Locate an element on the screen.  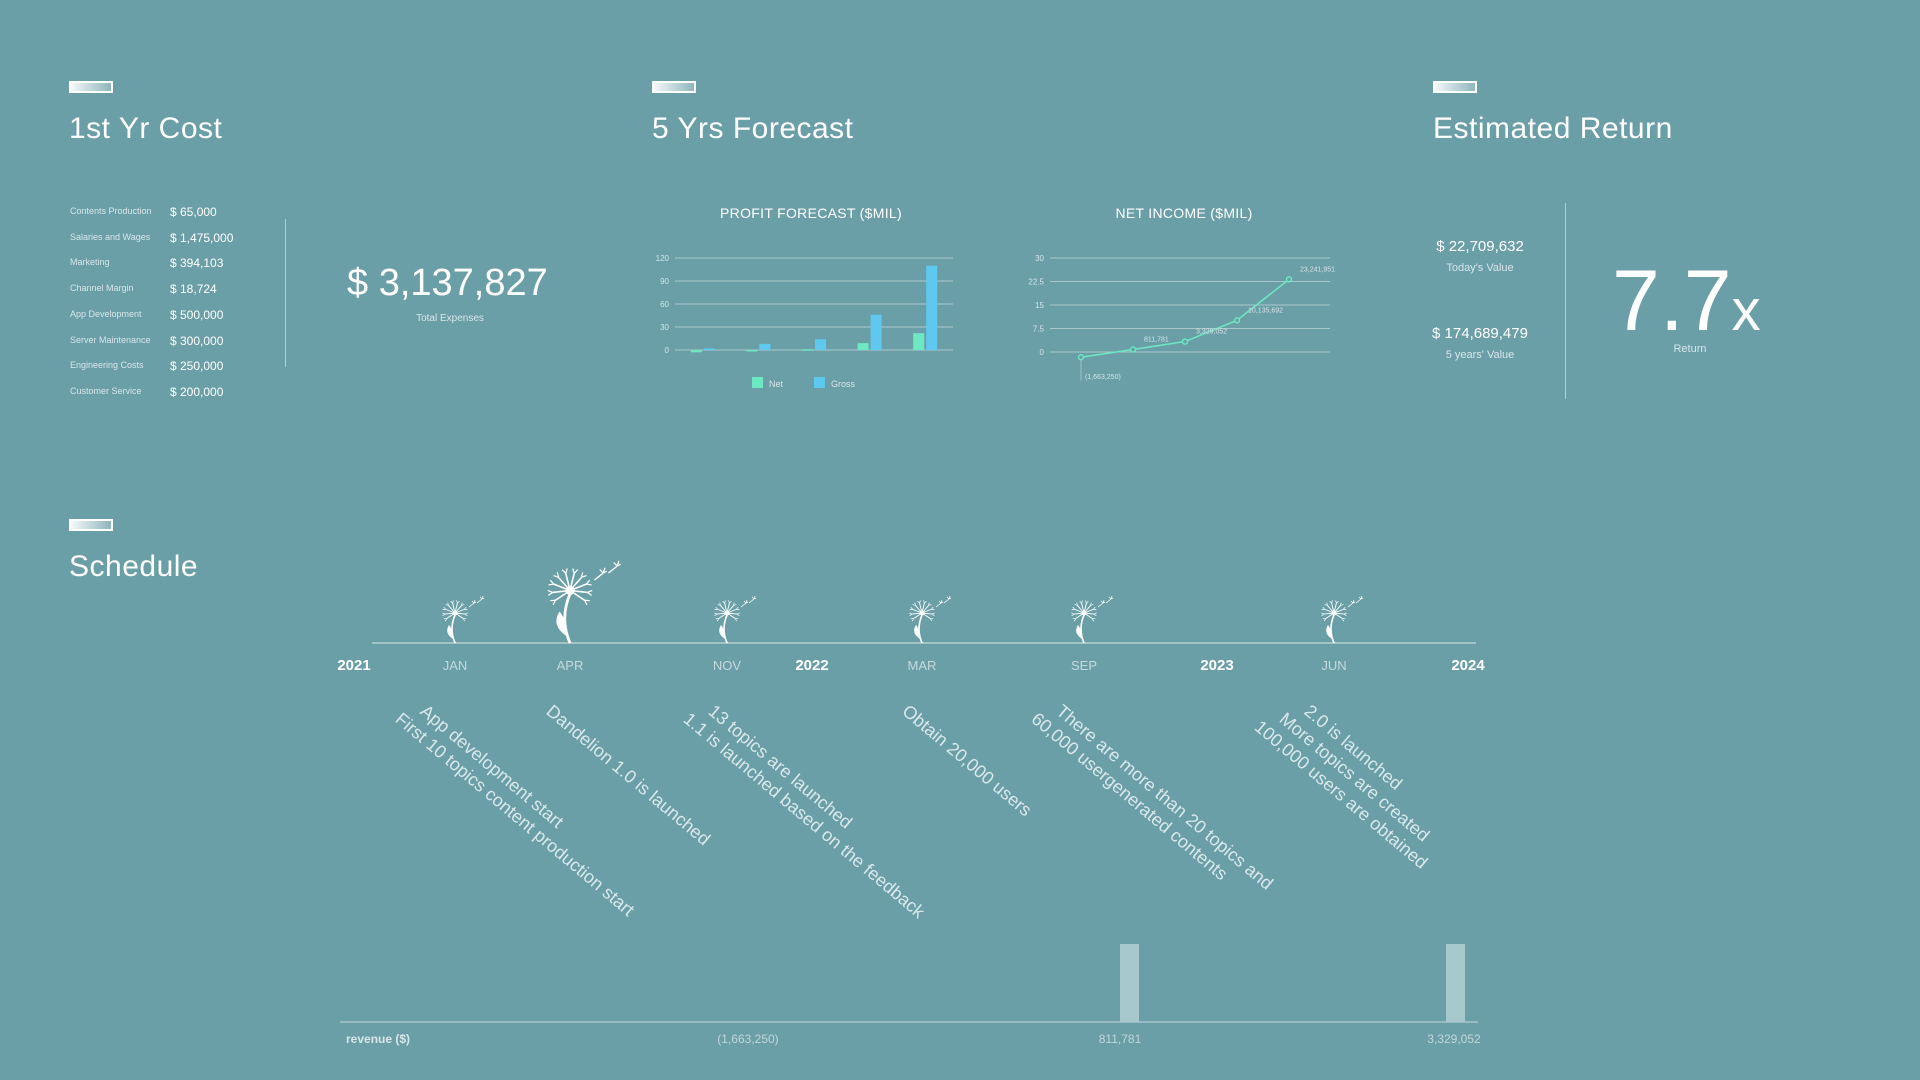
y-tick-label: 30 is located at coordinates (1039, 258).